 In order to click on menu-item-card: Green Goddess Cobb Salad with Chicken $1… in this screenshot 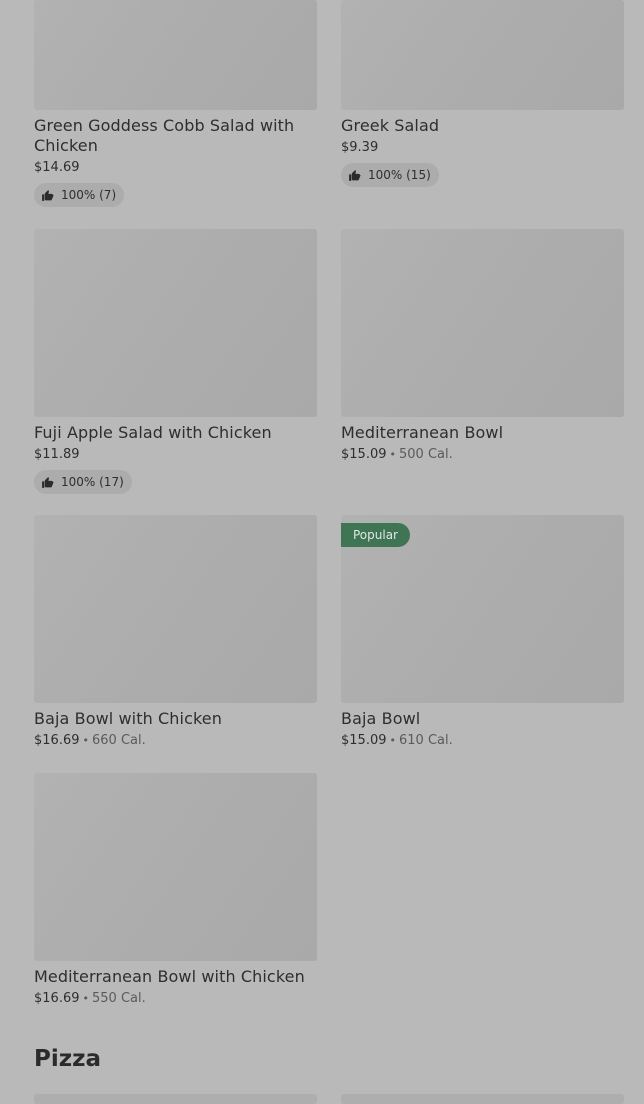, I will do `click(175, 103)`.